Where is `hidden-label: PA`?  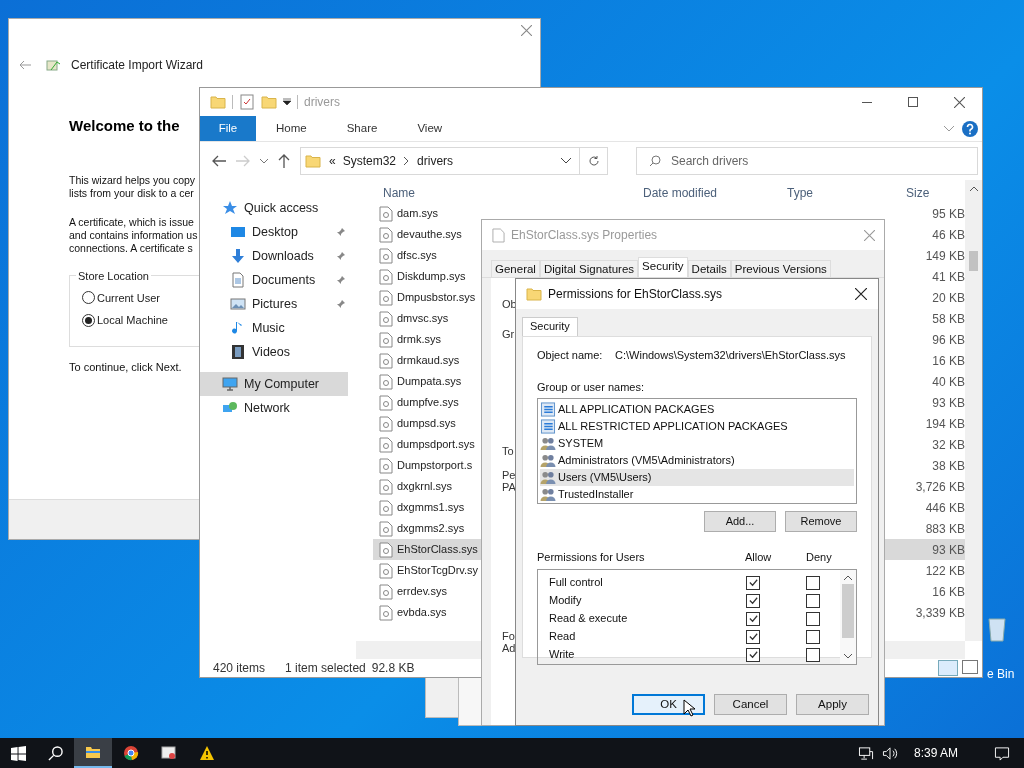
hidden-label: PA is located at coordinates (509, 487).